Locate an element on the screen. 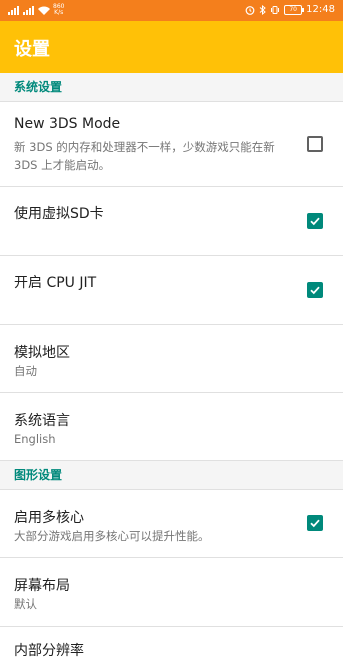  clock: 12:48 is located at coordinates (320, 9).